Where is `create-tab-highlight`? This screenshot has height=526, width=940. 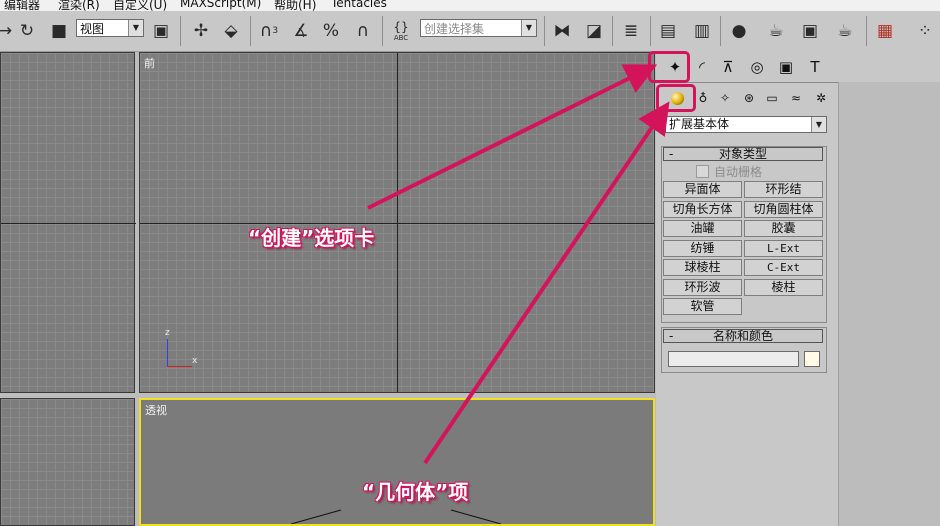
create-tab-highlight is located at coordinates (669, 67).